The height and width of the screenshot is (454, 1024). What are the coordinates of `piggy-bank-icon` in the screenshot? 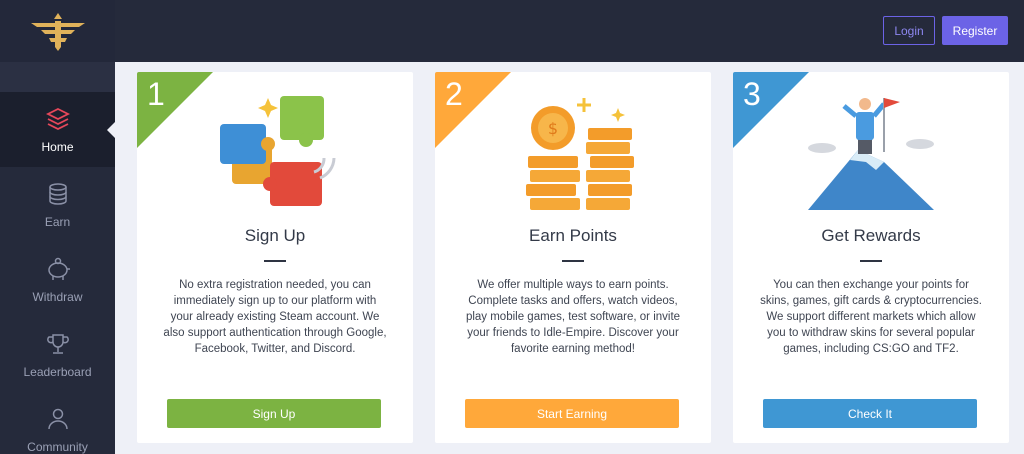 It's located at (58, 268).